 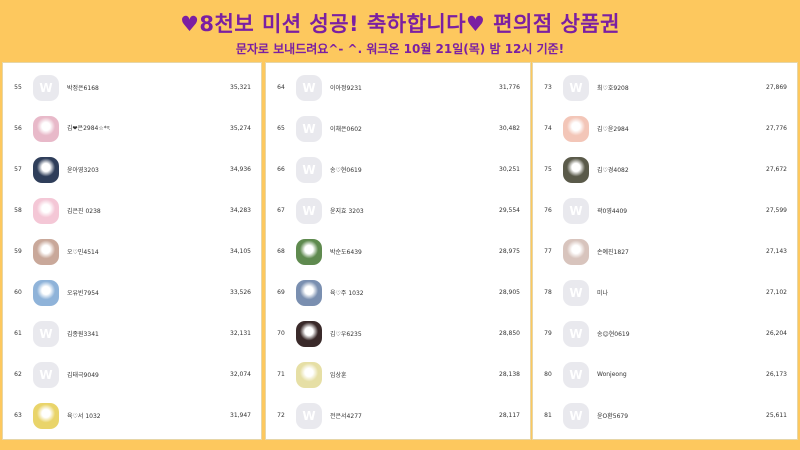 What do you see at coordinates (665, 333) in the screenshot?
I see `ranking-row: 79 W 송😊현0619 26,204` at bounding box center [665, 333].